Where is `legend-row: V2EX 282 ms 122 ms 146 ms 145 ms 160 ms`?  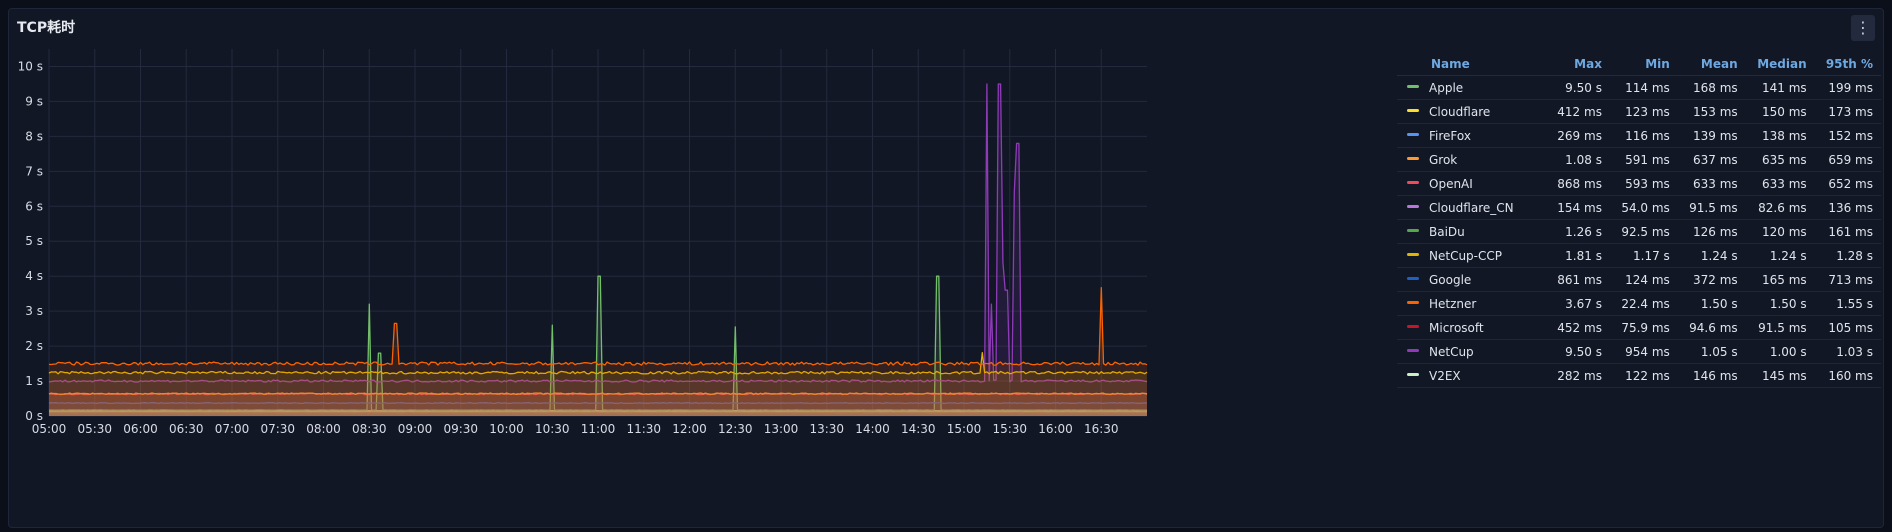
legend-row: V2EX 282 ms 122 ms 146 ms 145 ms 160 ms is located at coordinates (1639, 375).